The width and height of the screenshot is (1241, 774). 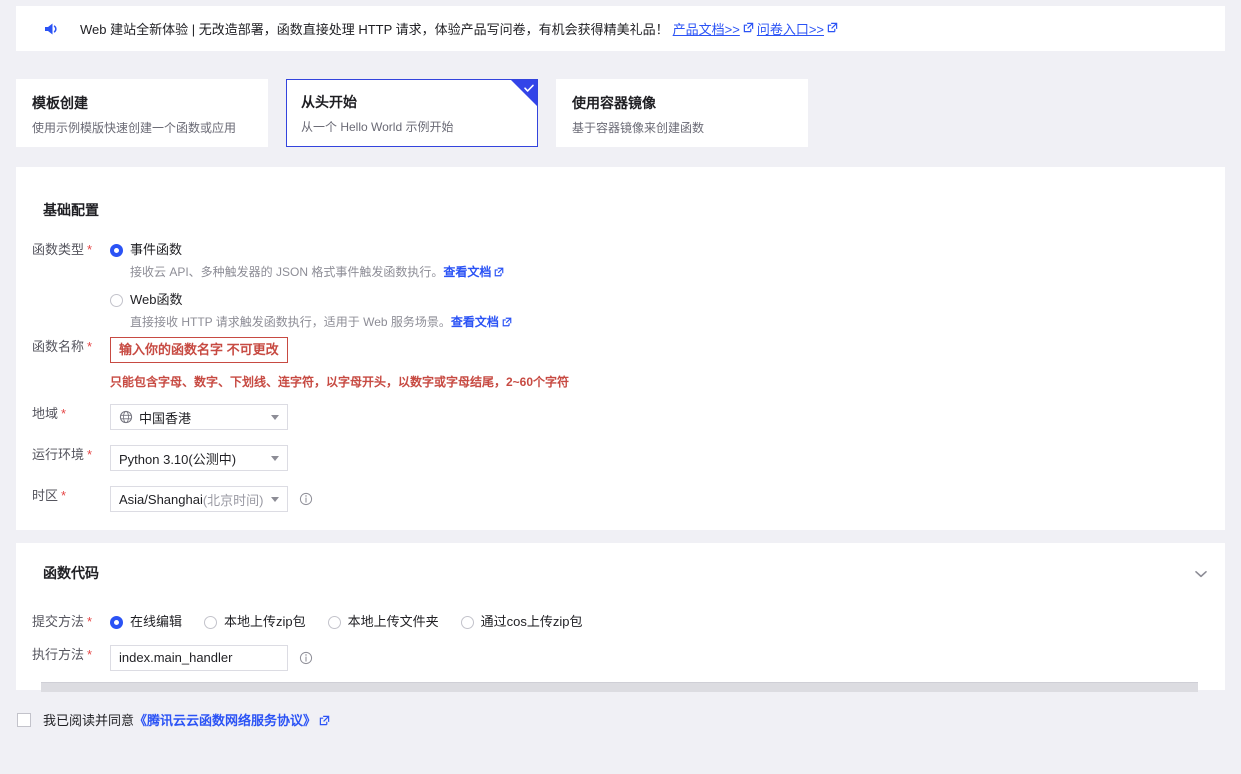 I want to click on row-region: 地域 * 中国香港, so click(x=152, y=417).